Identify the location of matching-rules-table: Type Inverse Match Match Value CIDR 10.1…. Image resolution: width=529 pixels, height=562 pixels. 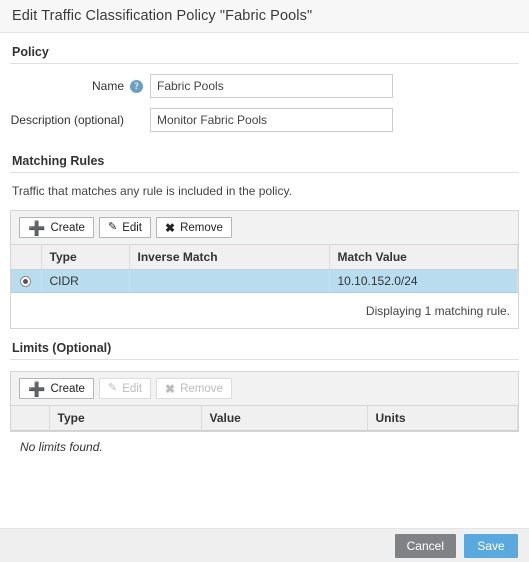
(264, 269).